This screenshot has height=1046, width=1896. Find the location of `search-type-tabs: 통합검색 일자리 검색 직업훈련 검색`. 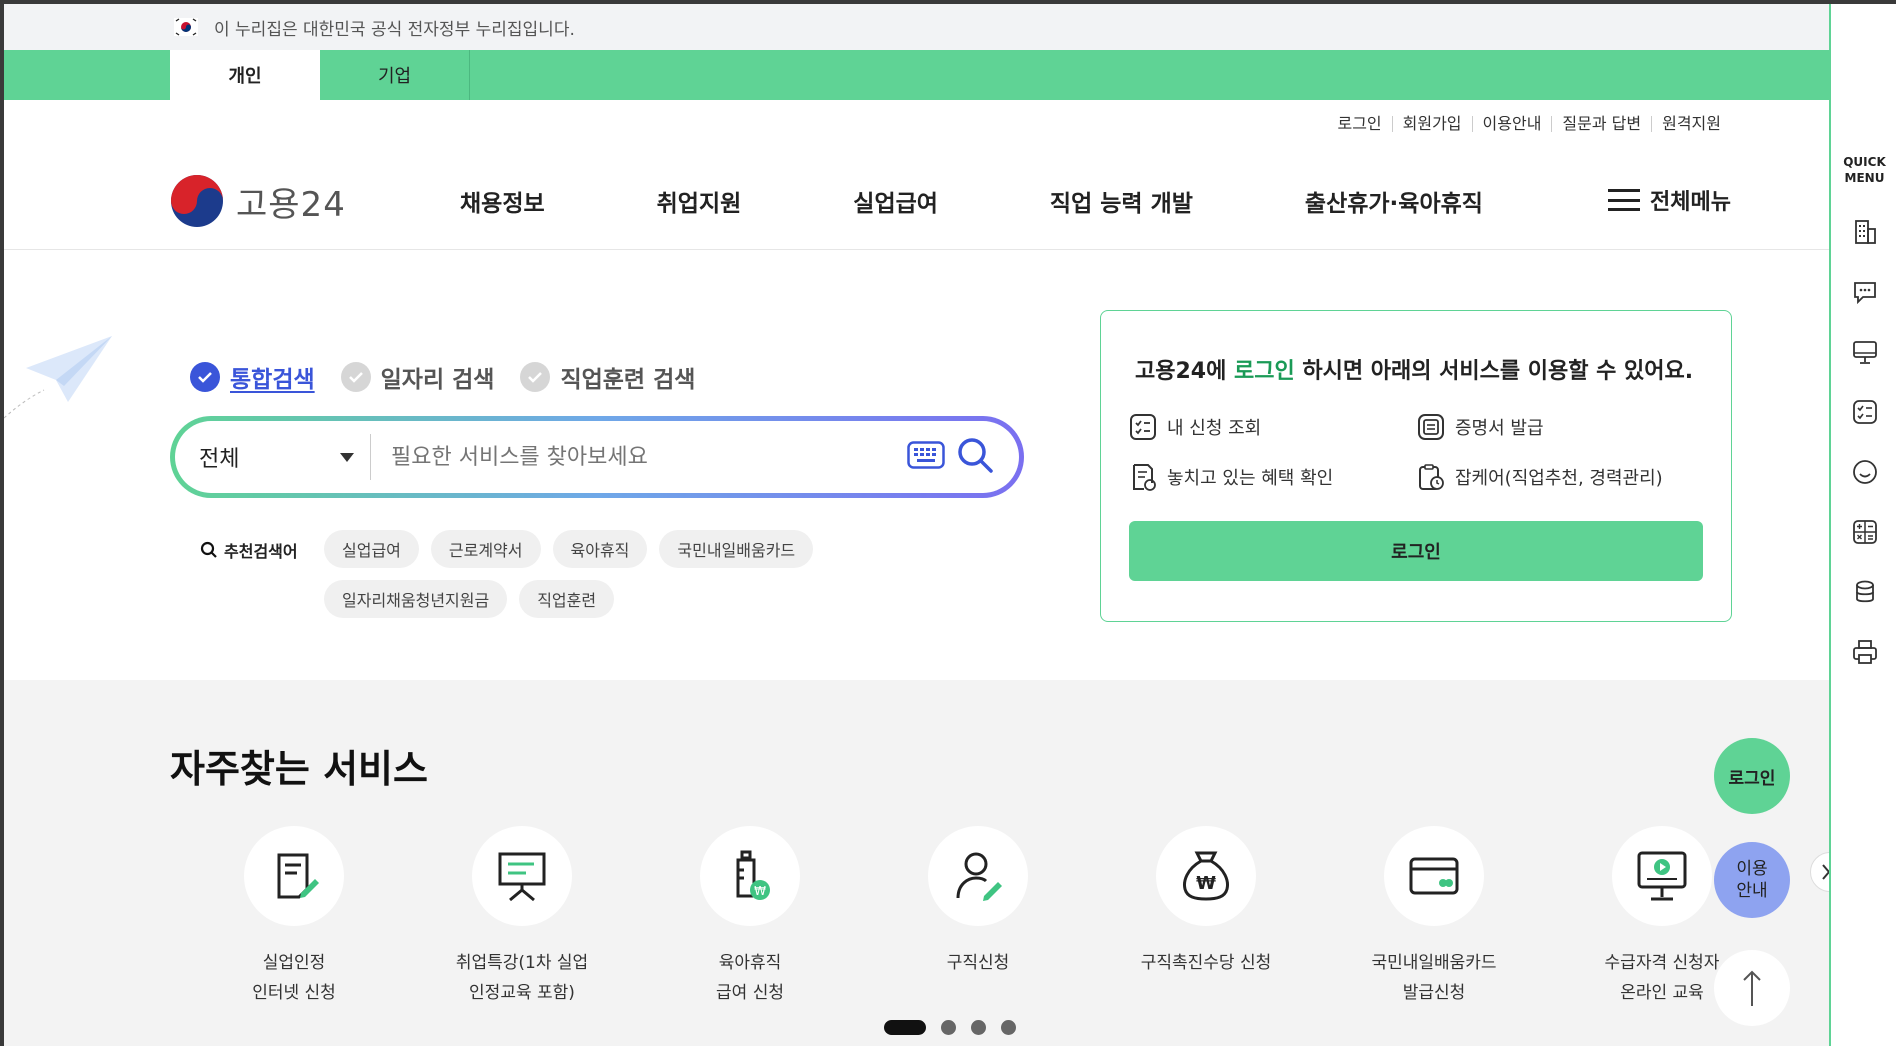

search-type-tabs: 통합검색 일자리 검색 직업훈련 검색 is located at coordinates (455, 377).